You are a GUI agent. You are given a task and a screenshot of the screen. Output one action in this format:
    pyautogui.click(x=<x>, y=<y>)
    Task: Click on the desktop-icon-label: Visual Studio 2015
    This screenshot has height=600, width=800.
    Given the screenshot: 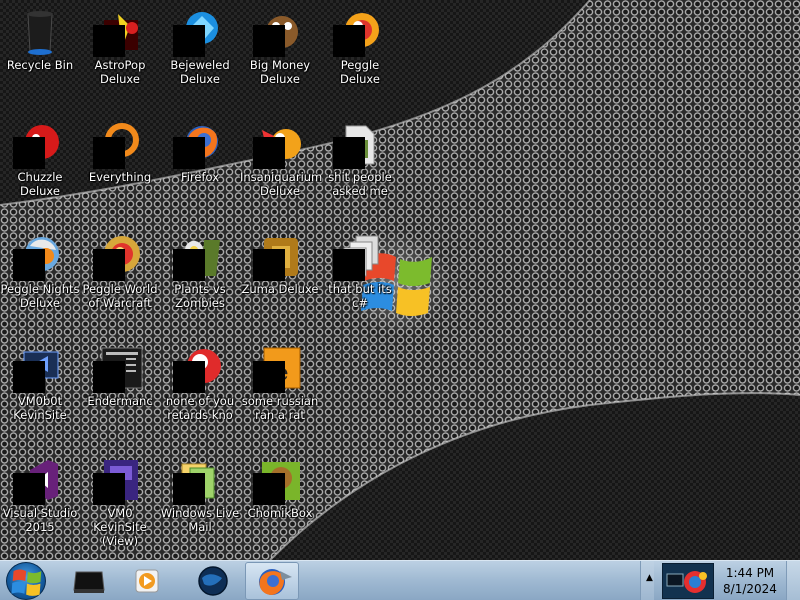 What is the action you would take?
    pyautogui.click(x=40, y=520)
    